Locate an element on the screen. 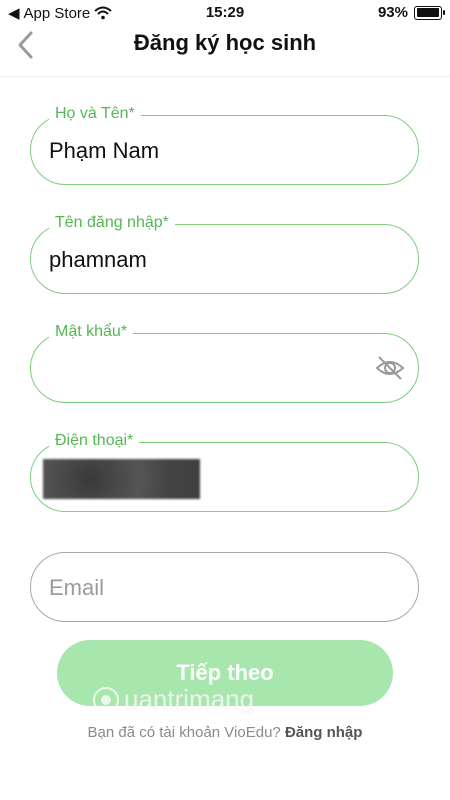 This screenshot has width=450, height=800. nav-bar: Đăng ký học sinh is located at coordinates (225, 48).